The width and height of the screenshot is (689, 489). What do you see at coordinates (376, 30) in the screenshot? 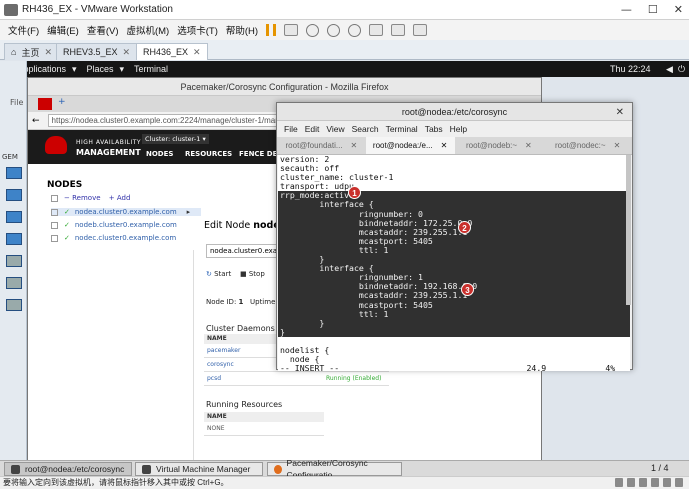
I see `fullscreen-icon` at bounding box center [376, 30].